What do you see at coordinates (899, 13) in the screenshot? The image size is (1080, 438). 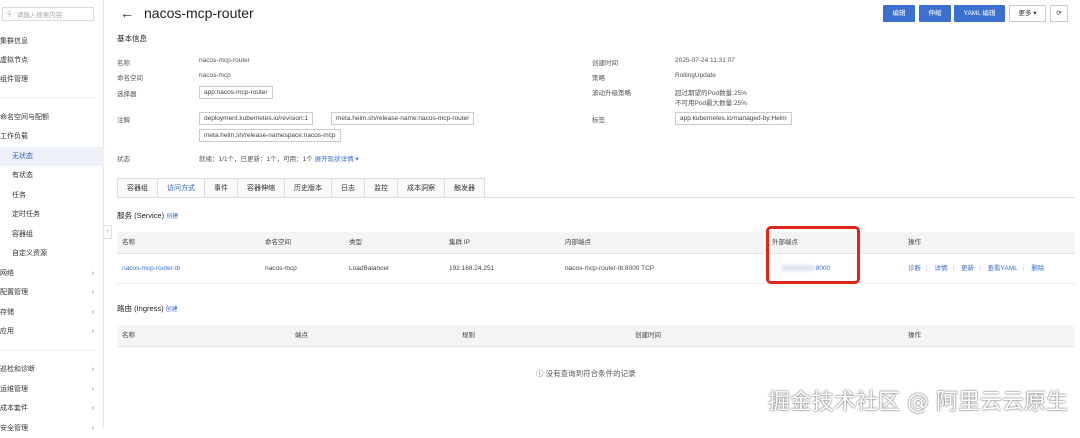 I see `edit-button: 编辑` at bounding box center [899, 13].